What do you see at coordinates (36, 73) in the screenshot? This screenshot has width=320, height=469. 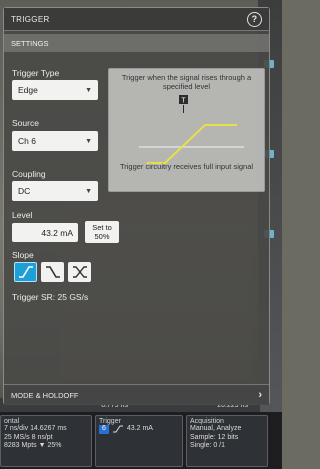 I see `trigger-type-label: Trigger Type` at bounding box center [36, 73].